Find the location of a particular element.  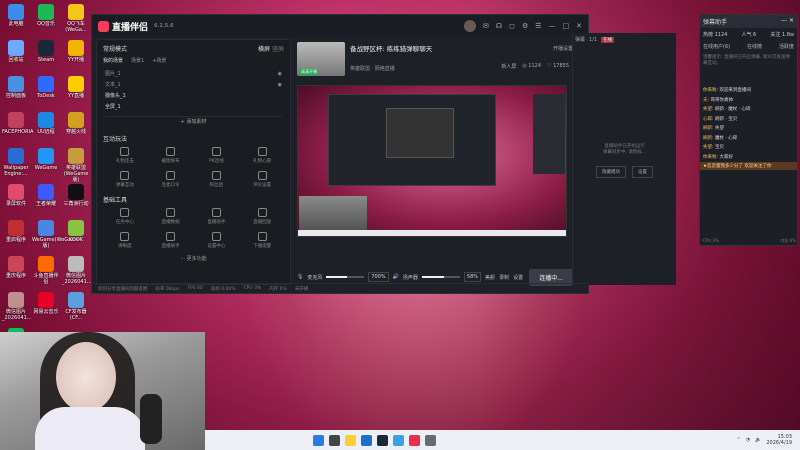

start-icon is located at coordinates (318, 440).